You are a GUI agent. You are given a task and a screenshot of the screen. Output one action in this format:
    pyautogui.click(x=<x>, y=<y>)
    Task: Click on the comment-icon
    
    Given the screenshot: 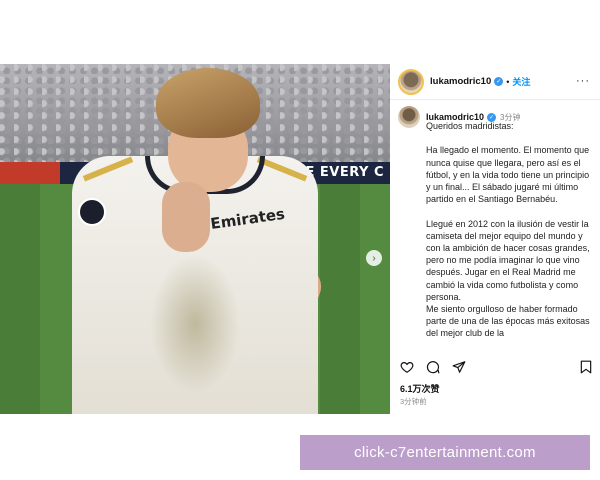 What is the action you would take?
    pyautogui.click(x=433, y=368)
    